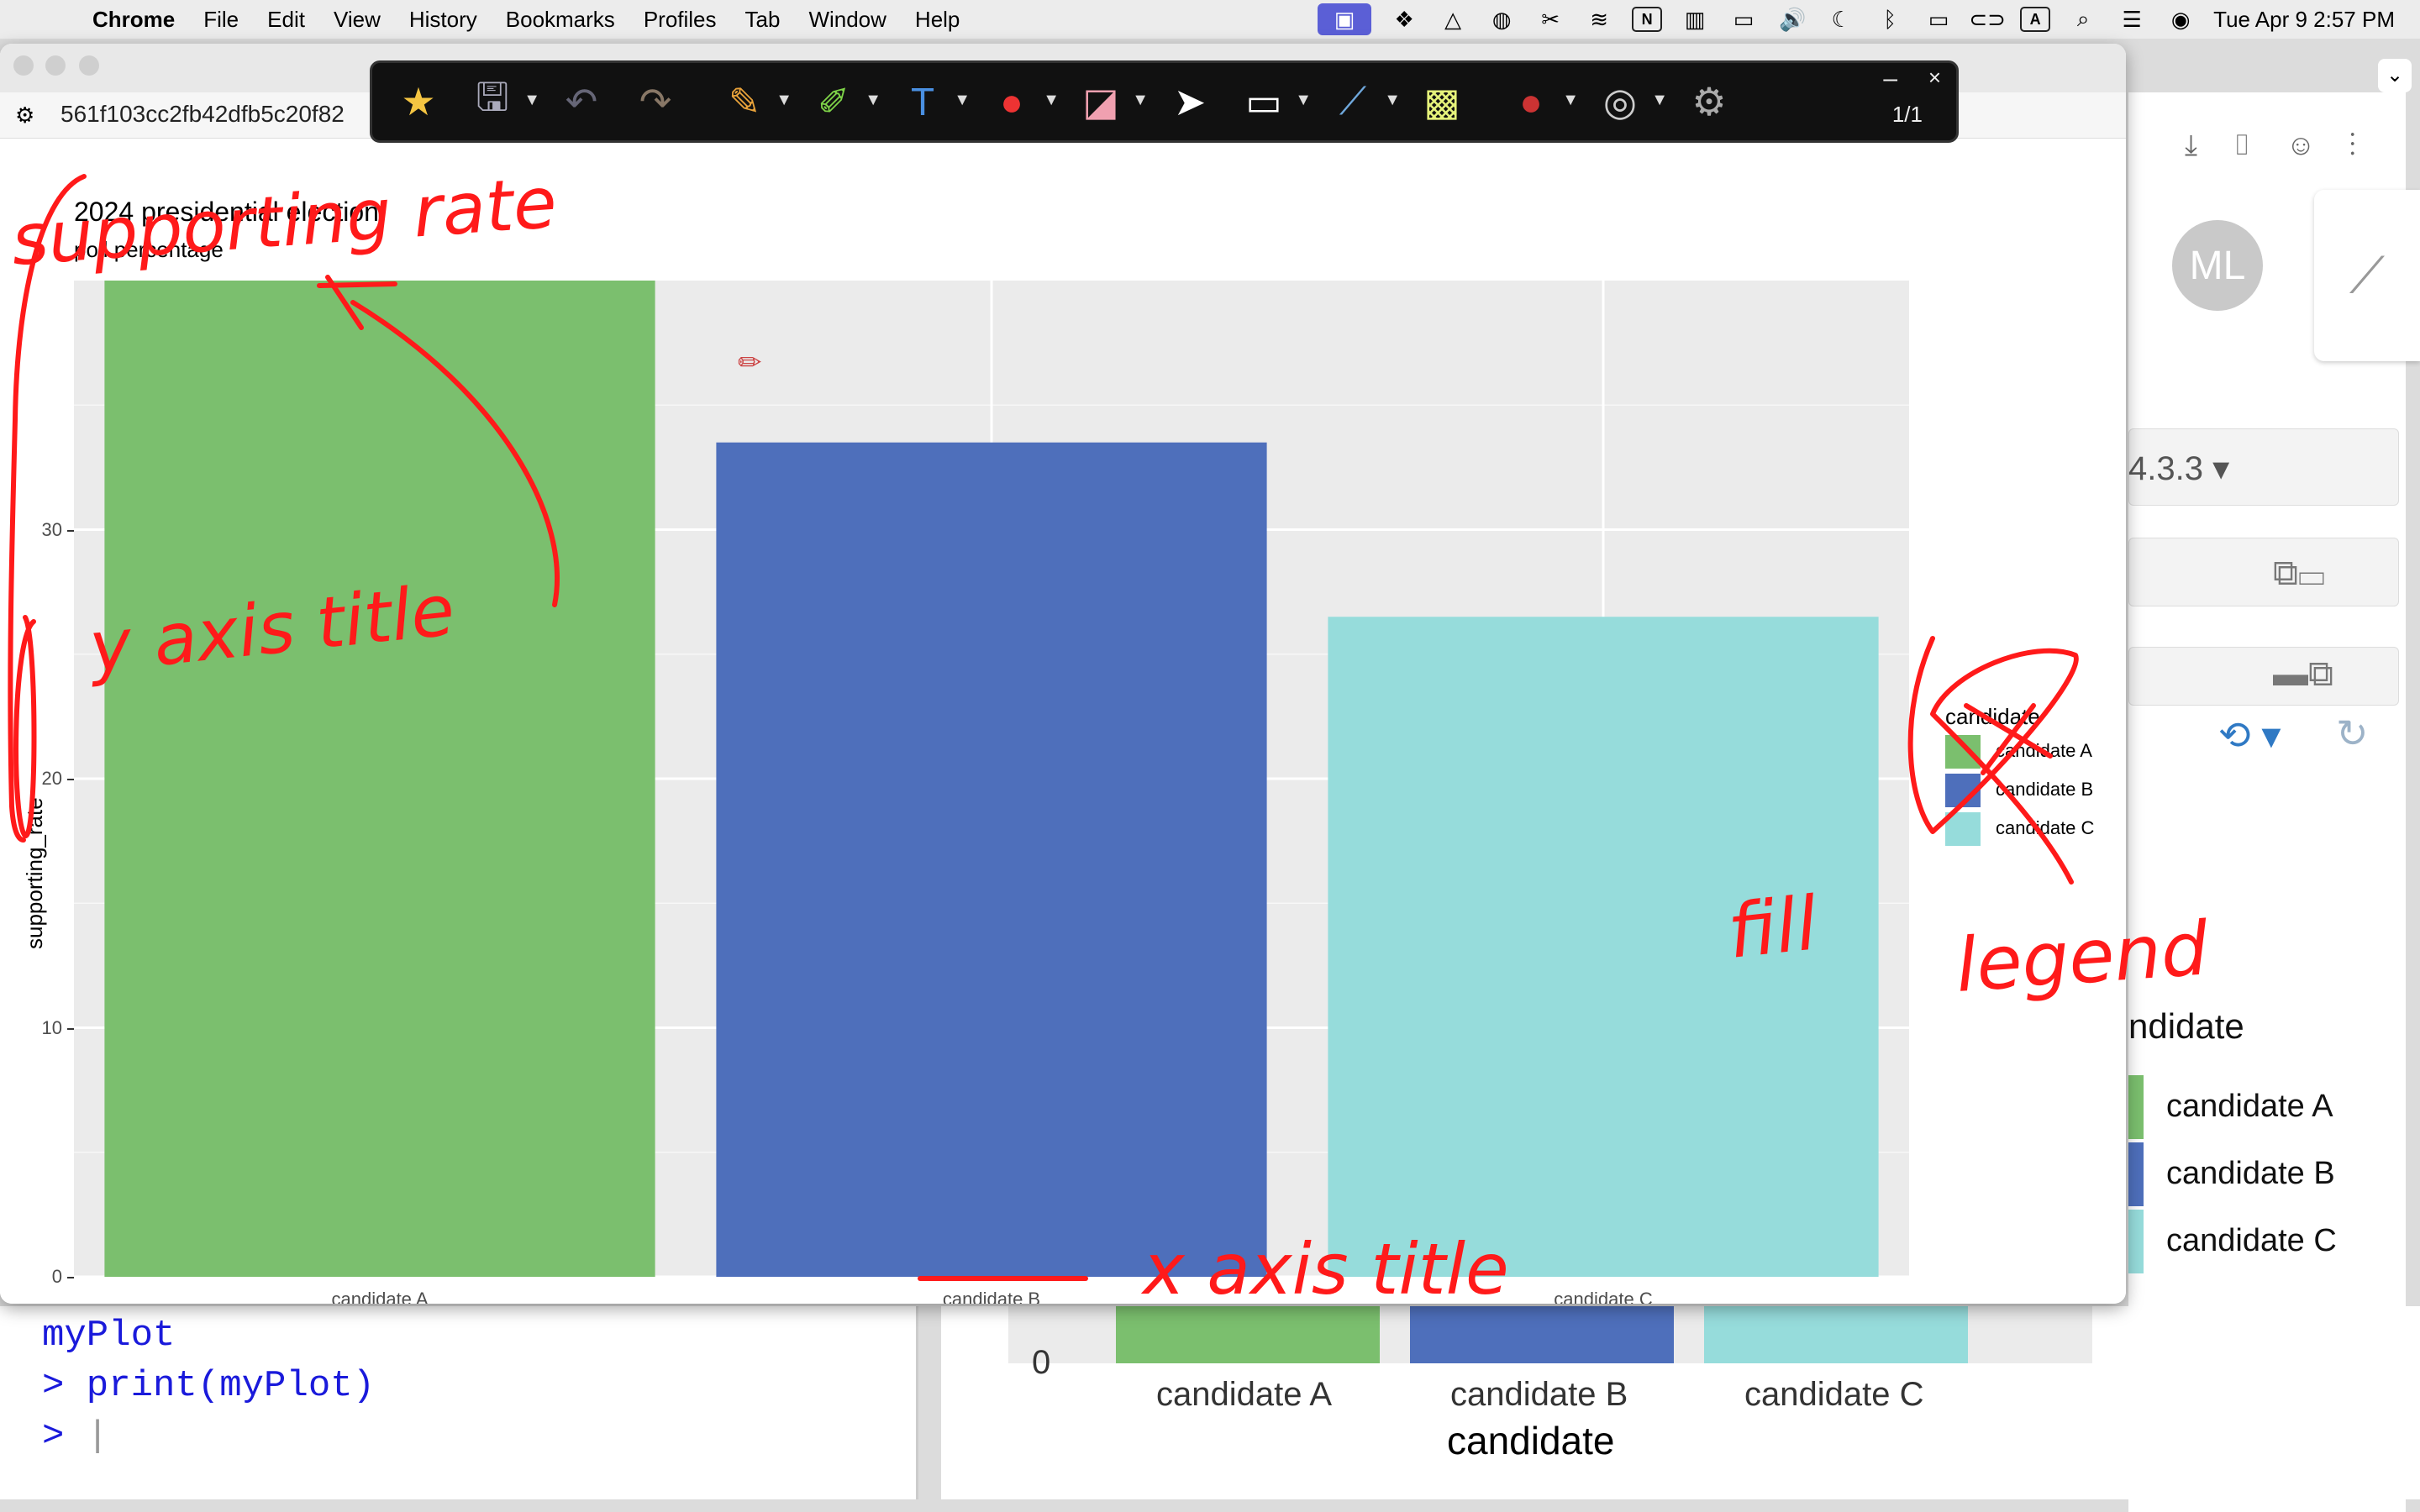 This screenshot has width=2420, height=1512. What do you see at coordinates (502, 101) in the screenshot?
I see `save-tool-icon: 🖫 ▼` at bounding box center [502, 101].